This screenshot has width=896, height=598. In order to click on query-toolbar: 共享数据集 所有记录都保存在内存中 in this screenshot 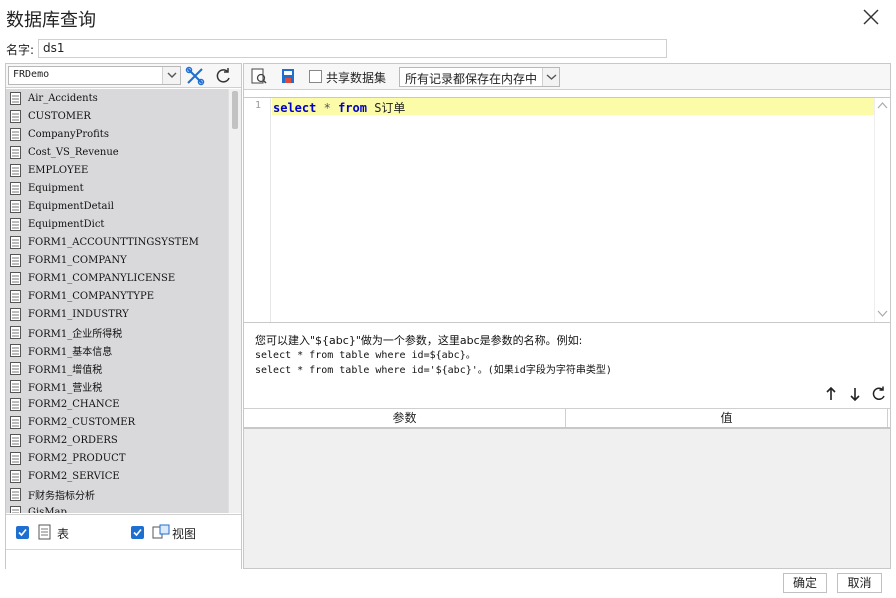, I will do `click(567, 77)`.